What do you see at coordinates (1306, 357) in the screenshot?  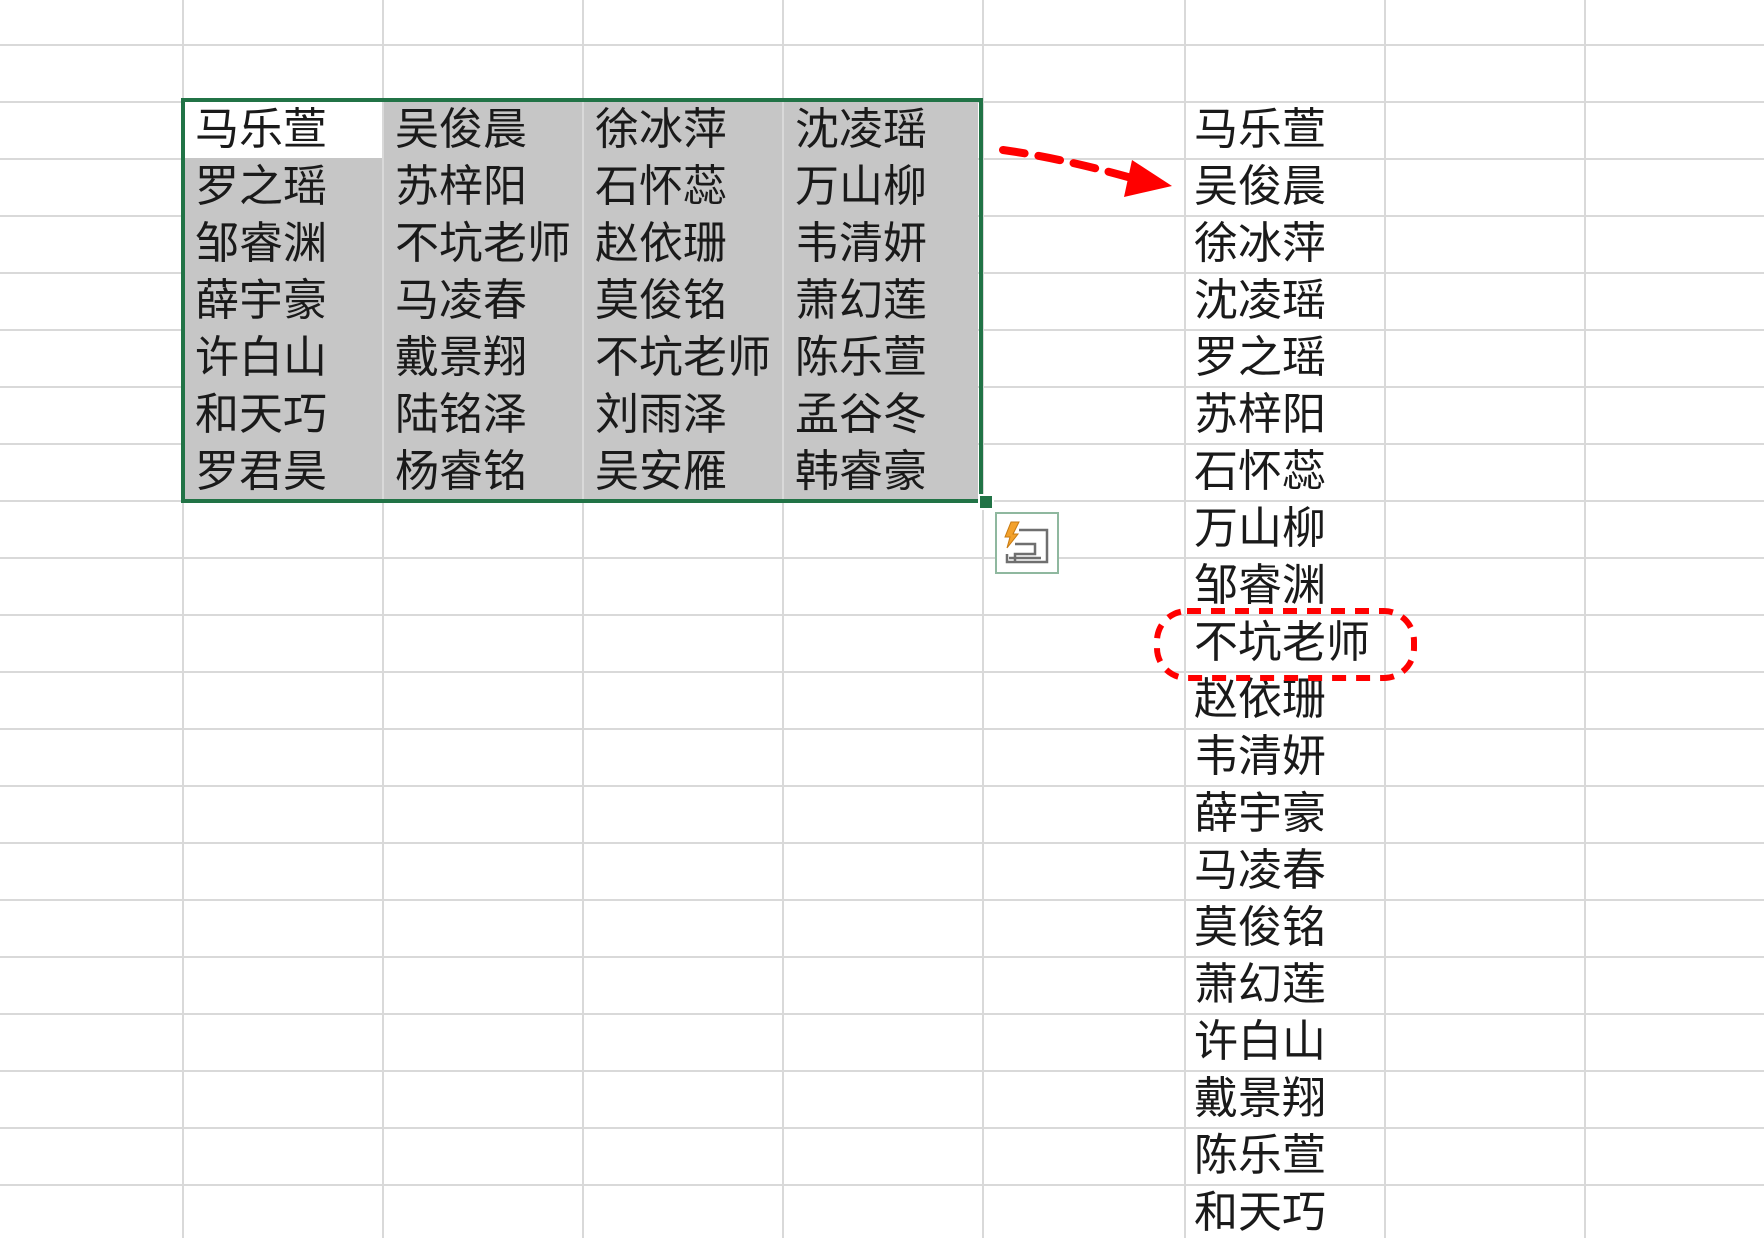 I see `result-cell: 罗之瑶` at bounding box center [1306, 357].